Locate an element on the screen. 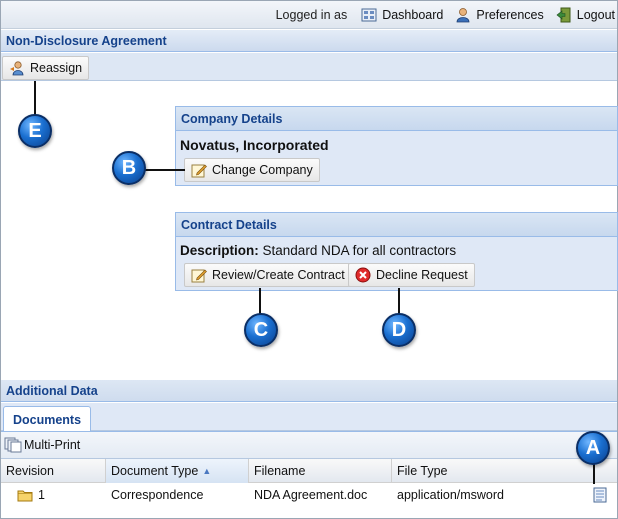  callout-b-line is located at coordinates (165, 170).